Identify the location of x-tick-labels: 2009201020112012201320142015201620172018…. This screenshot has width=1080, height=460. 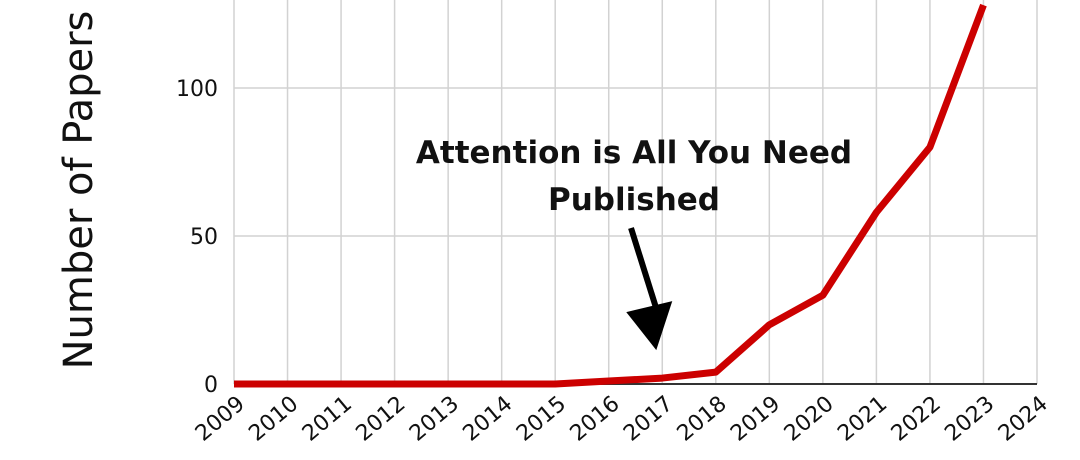
(622, 418).